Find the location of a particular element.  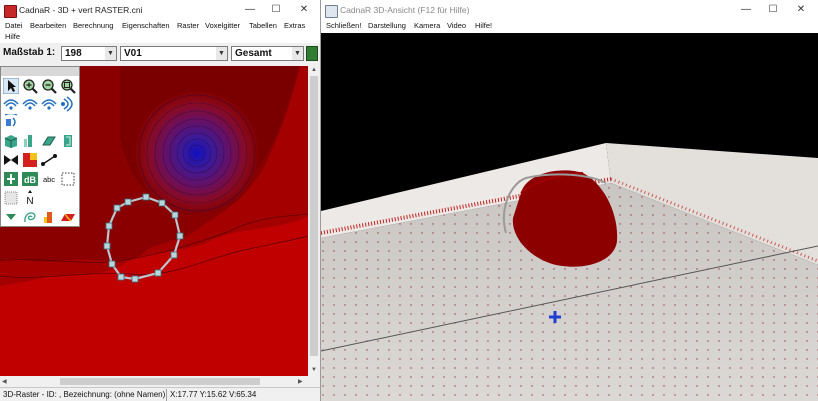

menu-kamera: Kamera is located at coordinates (427, 25).